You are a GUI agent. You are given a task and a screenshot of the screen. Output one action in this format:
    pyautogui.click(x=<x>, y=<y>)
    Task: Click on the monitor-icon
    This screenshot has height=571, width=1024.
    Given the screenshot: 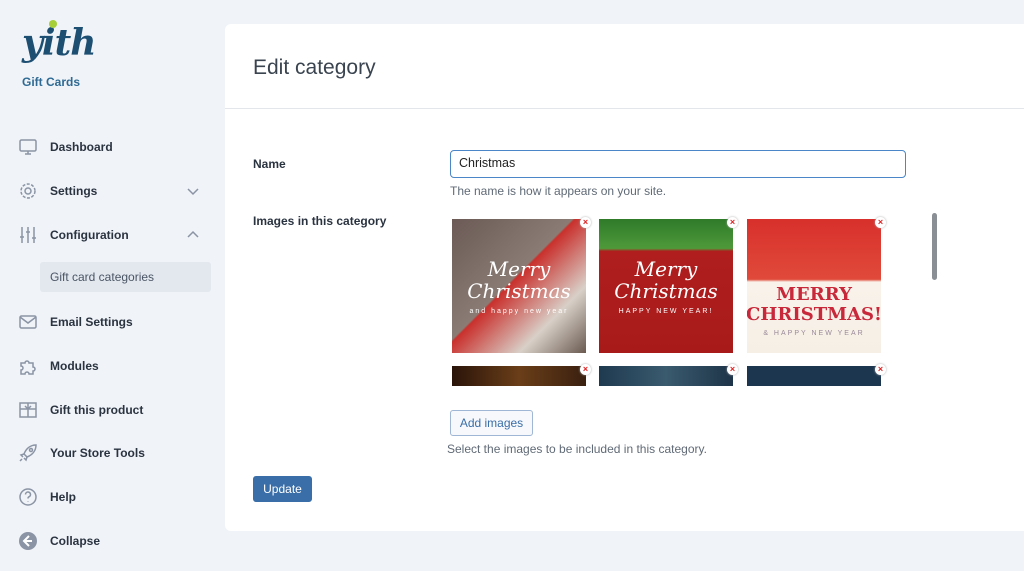 What is the action you would take?
    pyautogui.click(x=28, y=147)
    